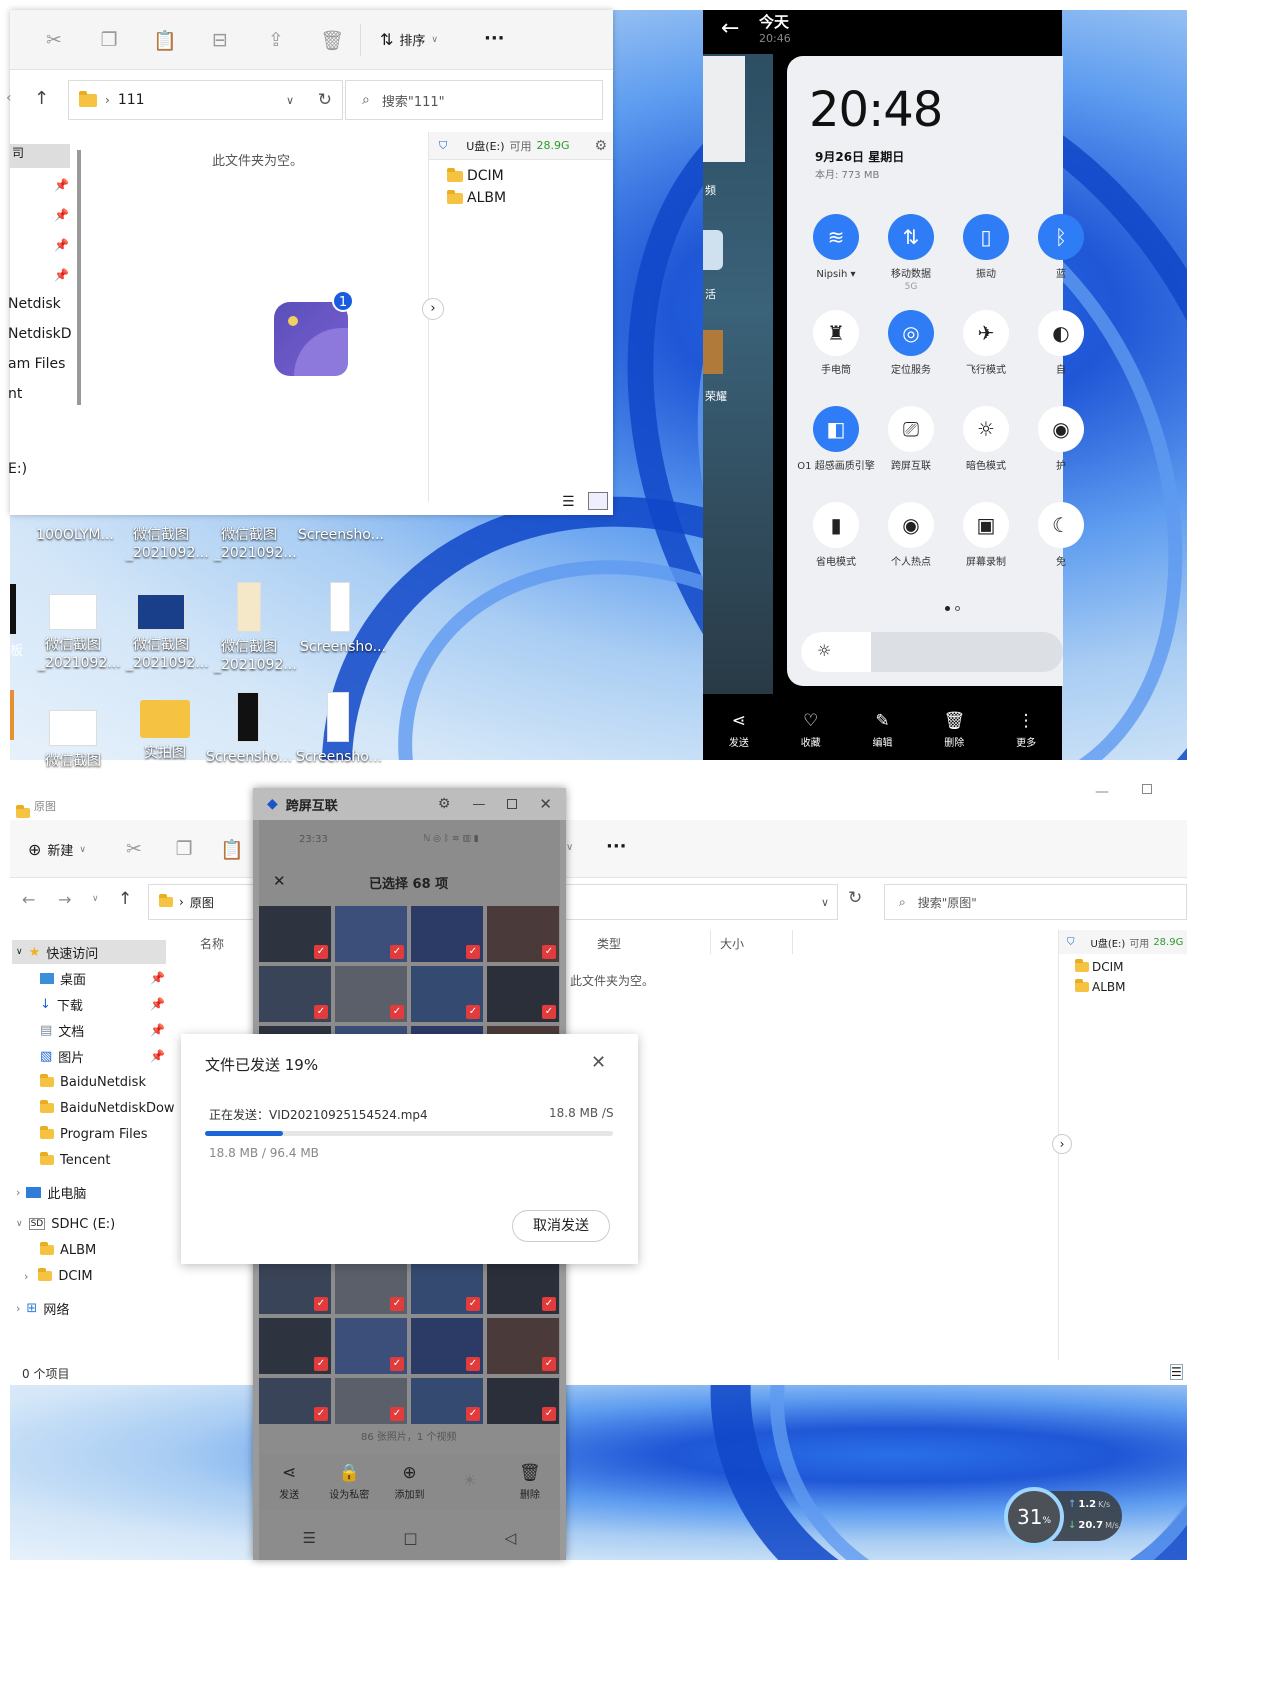 Image resolution: width=1287 pixels, height=1686 pixels. Describe the element at coordinates (954, 730) in the screenshot. I see `phone-tool-button: 🗑 删除` at that location.